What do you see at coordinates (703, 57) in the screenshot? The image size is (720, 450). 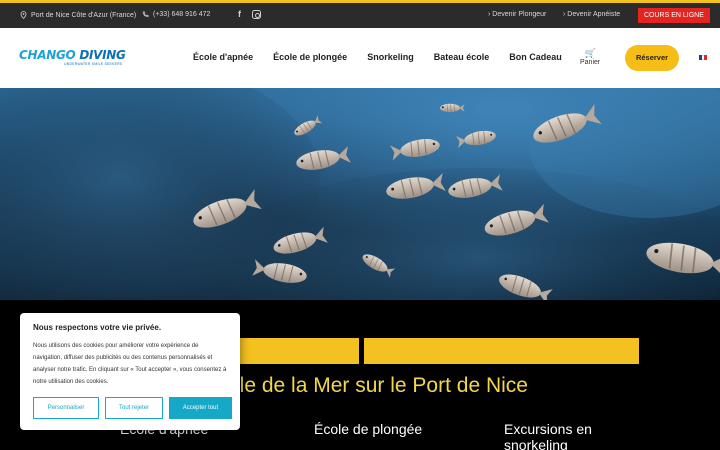 I see `french-flag-icon` at bounding box center [703, 57].